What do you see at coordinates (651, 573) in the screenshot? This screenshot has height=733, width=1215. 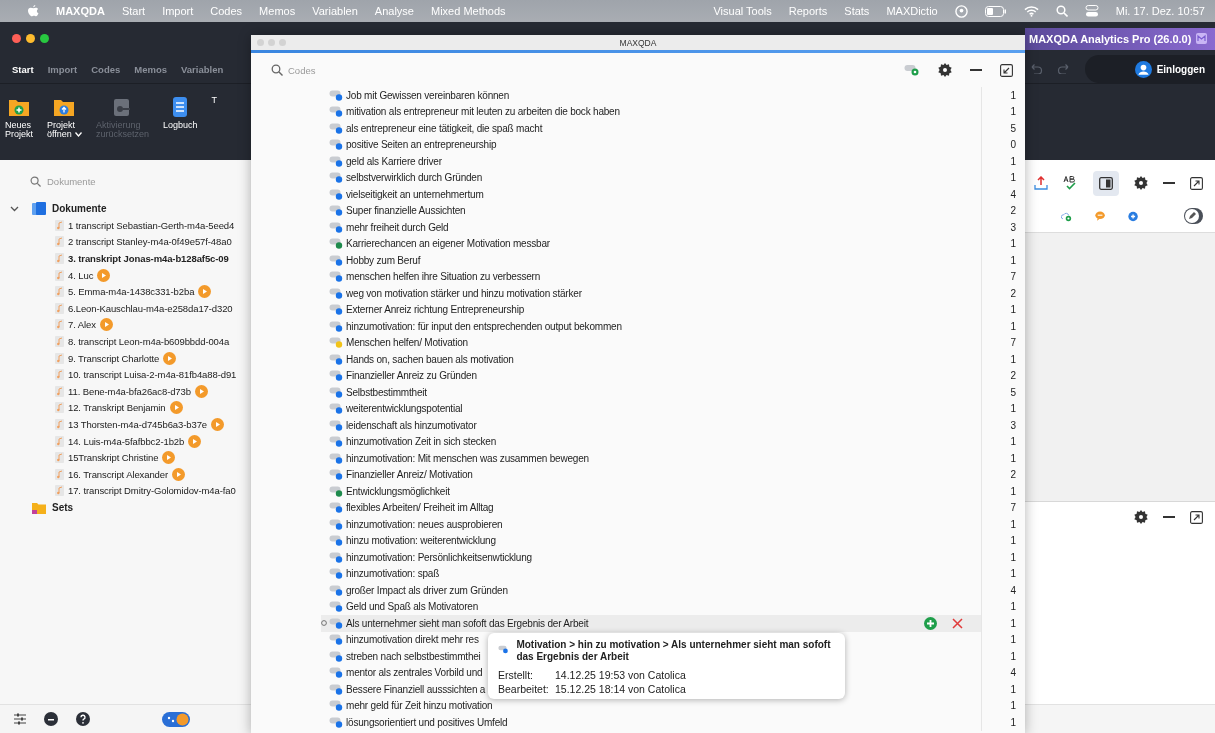 I see `code-row: hinzumotivation: spaß` at bounding box center [651, 573].